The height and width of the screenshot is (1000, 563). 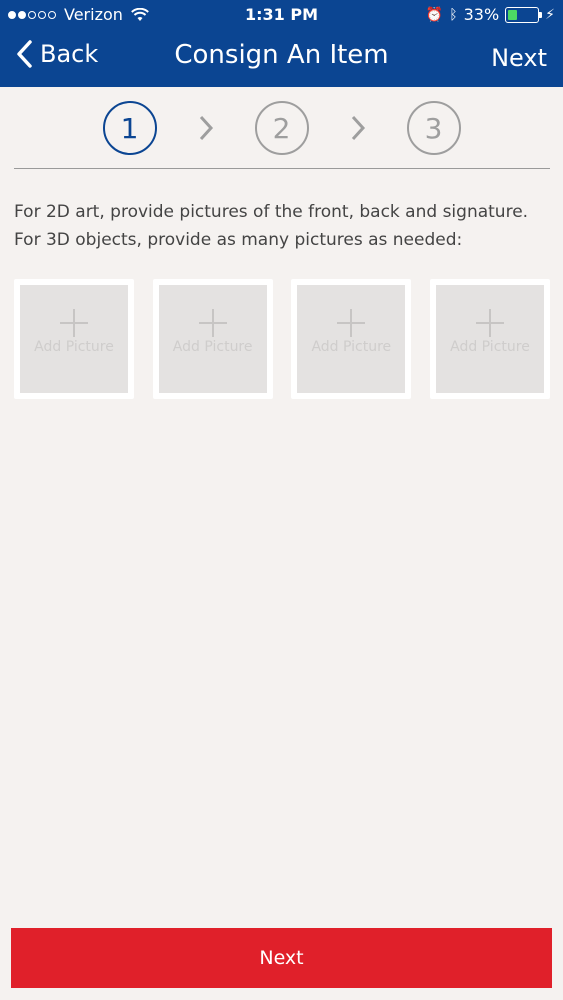 I want to click on step-1: 1, so click(x=129, y=128).